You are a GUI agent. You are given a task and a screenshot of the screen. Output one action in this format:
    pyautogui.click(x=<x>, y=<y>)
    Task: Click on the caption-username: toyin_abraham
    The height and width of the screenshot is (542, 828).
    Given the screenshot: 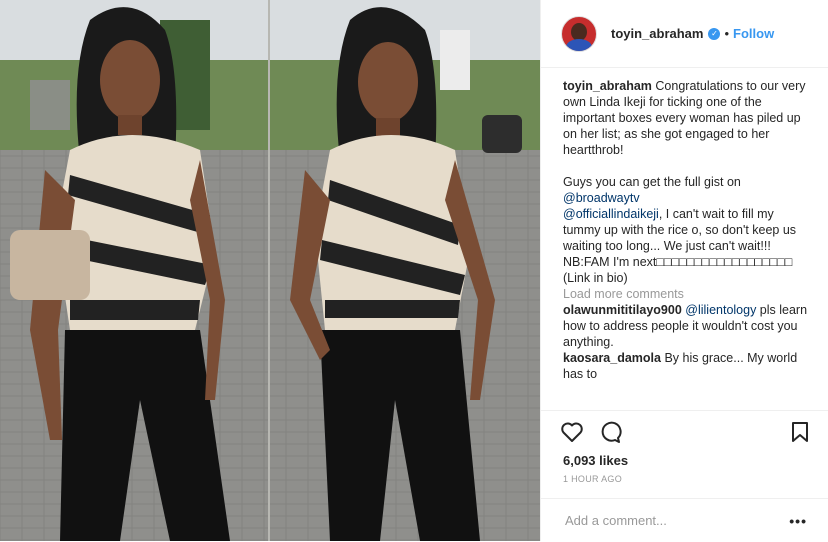 What is the action you would take?
    pyautogui.click(x=607, y=86)
    